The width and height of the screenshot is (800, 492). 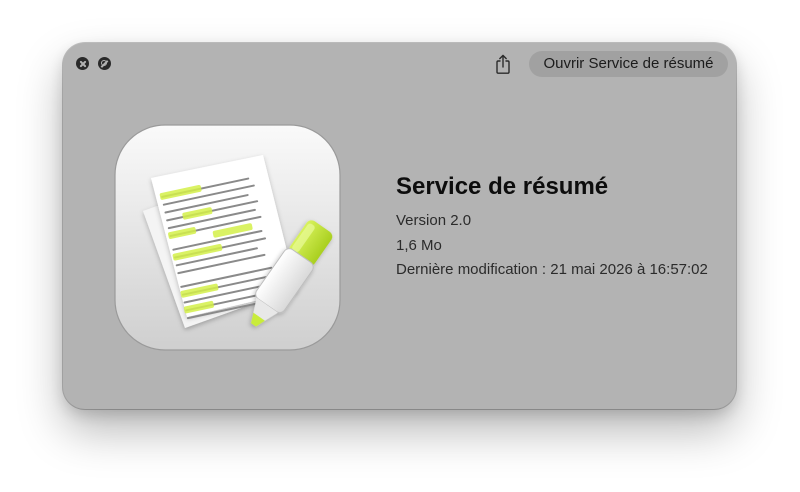 What do you see at coordinates (82, 63) in the screenshot?
I see `close-icon` at bounding box center [82, 63].